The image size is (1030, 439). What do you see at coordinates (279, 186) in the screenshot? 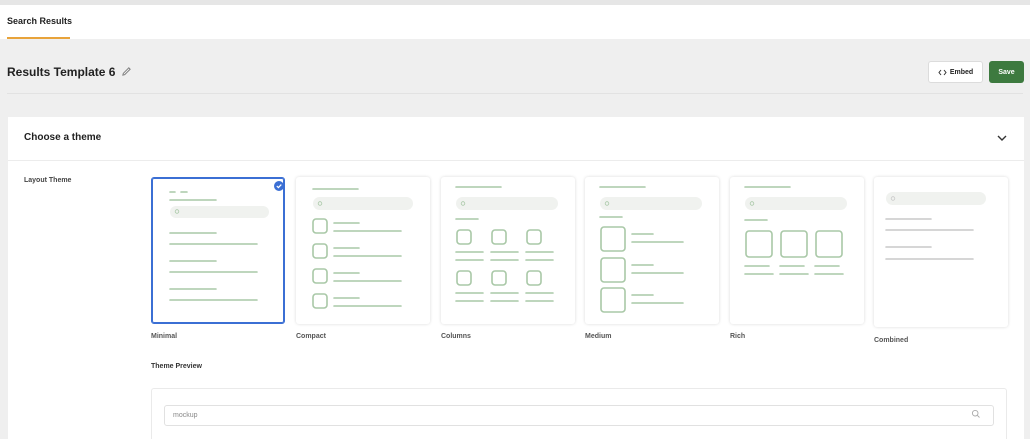
I see `selected-check-icon` at bounding box center [279, 186].